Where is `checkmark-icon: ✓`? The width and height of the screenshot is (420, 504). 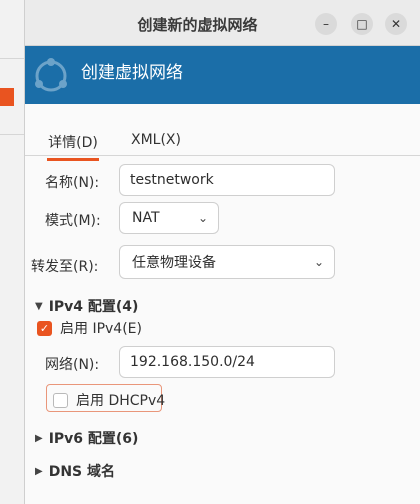 checkmark-icon: ✓ is located at coordinates (44, 328).